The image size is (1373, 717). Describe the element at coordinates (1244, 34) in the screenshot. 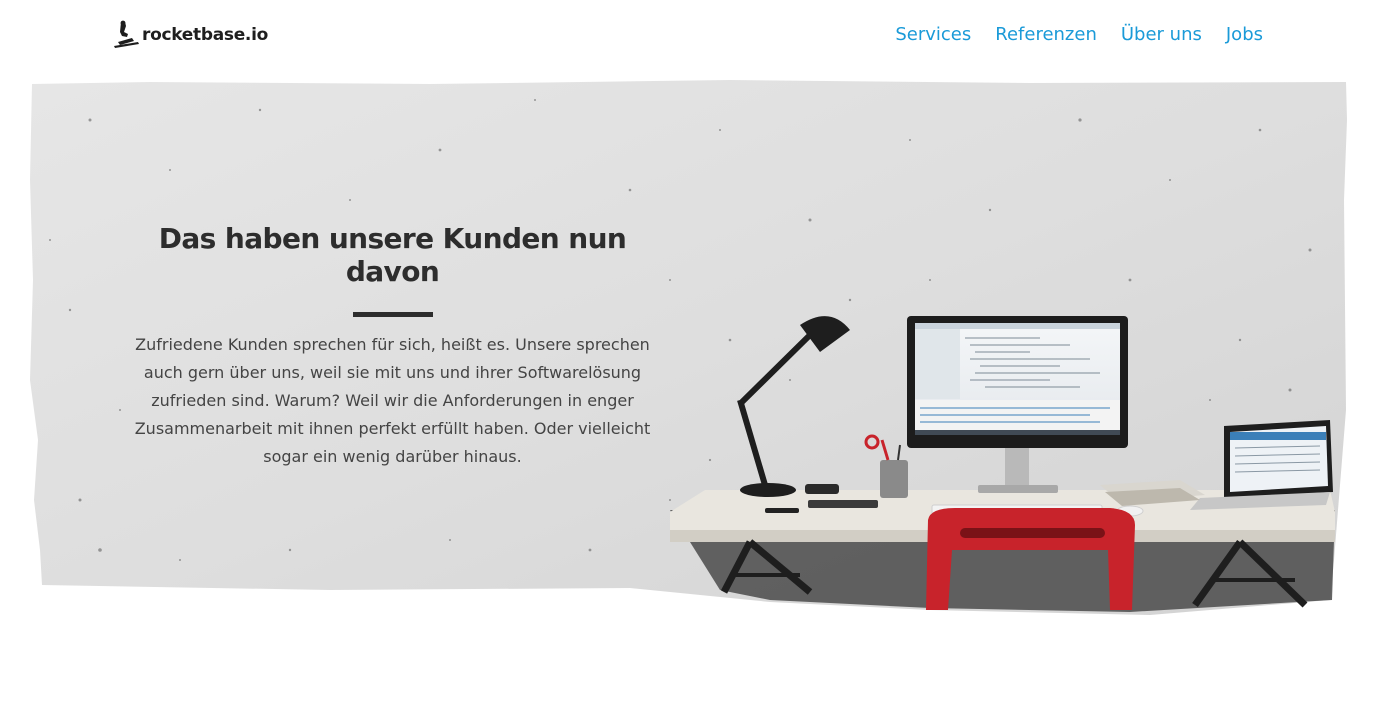

I see `nav-link-jobs: Jobs` at that location.